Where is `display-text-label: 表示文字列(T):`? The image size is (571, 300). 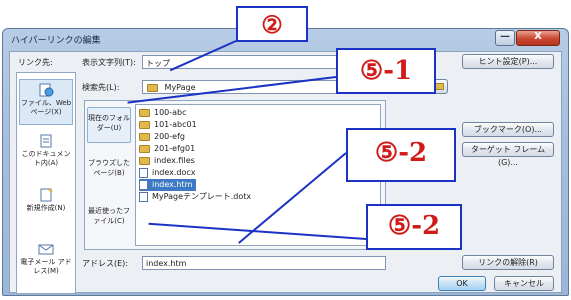 display-text-label: 表示文字列(T): is located at coordinates (109, 62).